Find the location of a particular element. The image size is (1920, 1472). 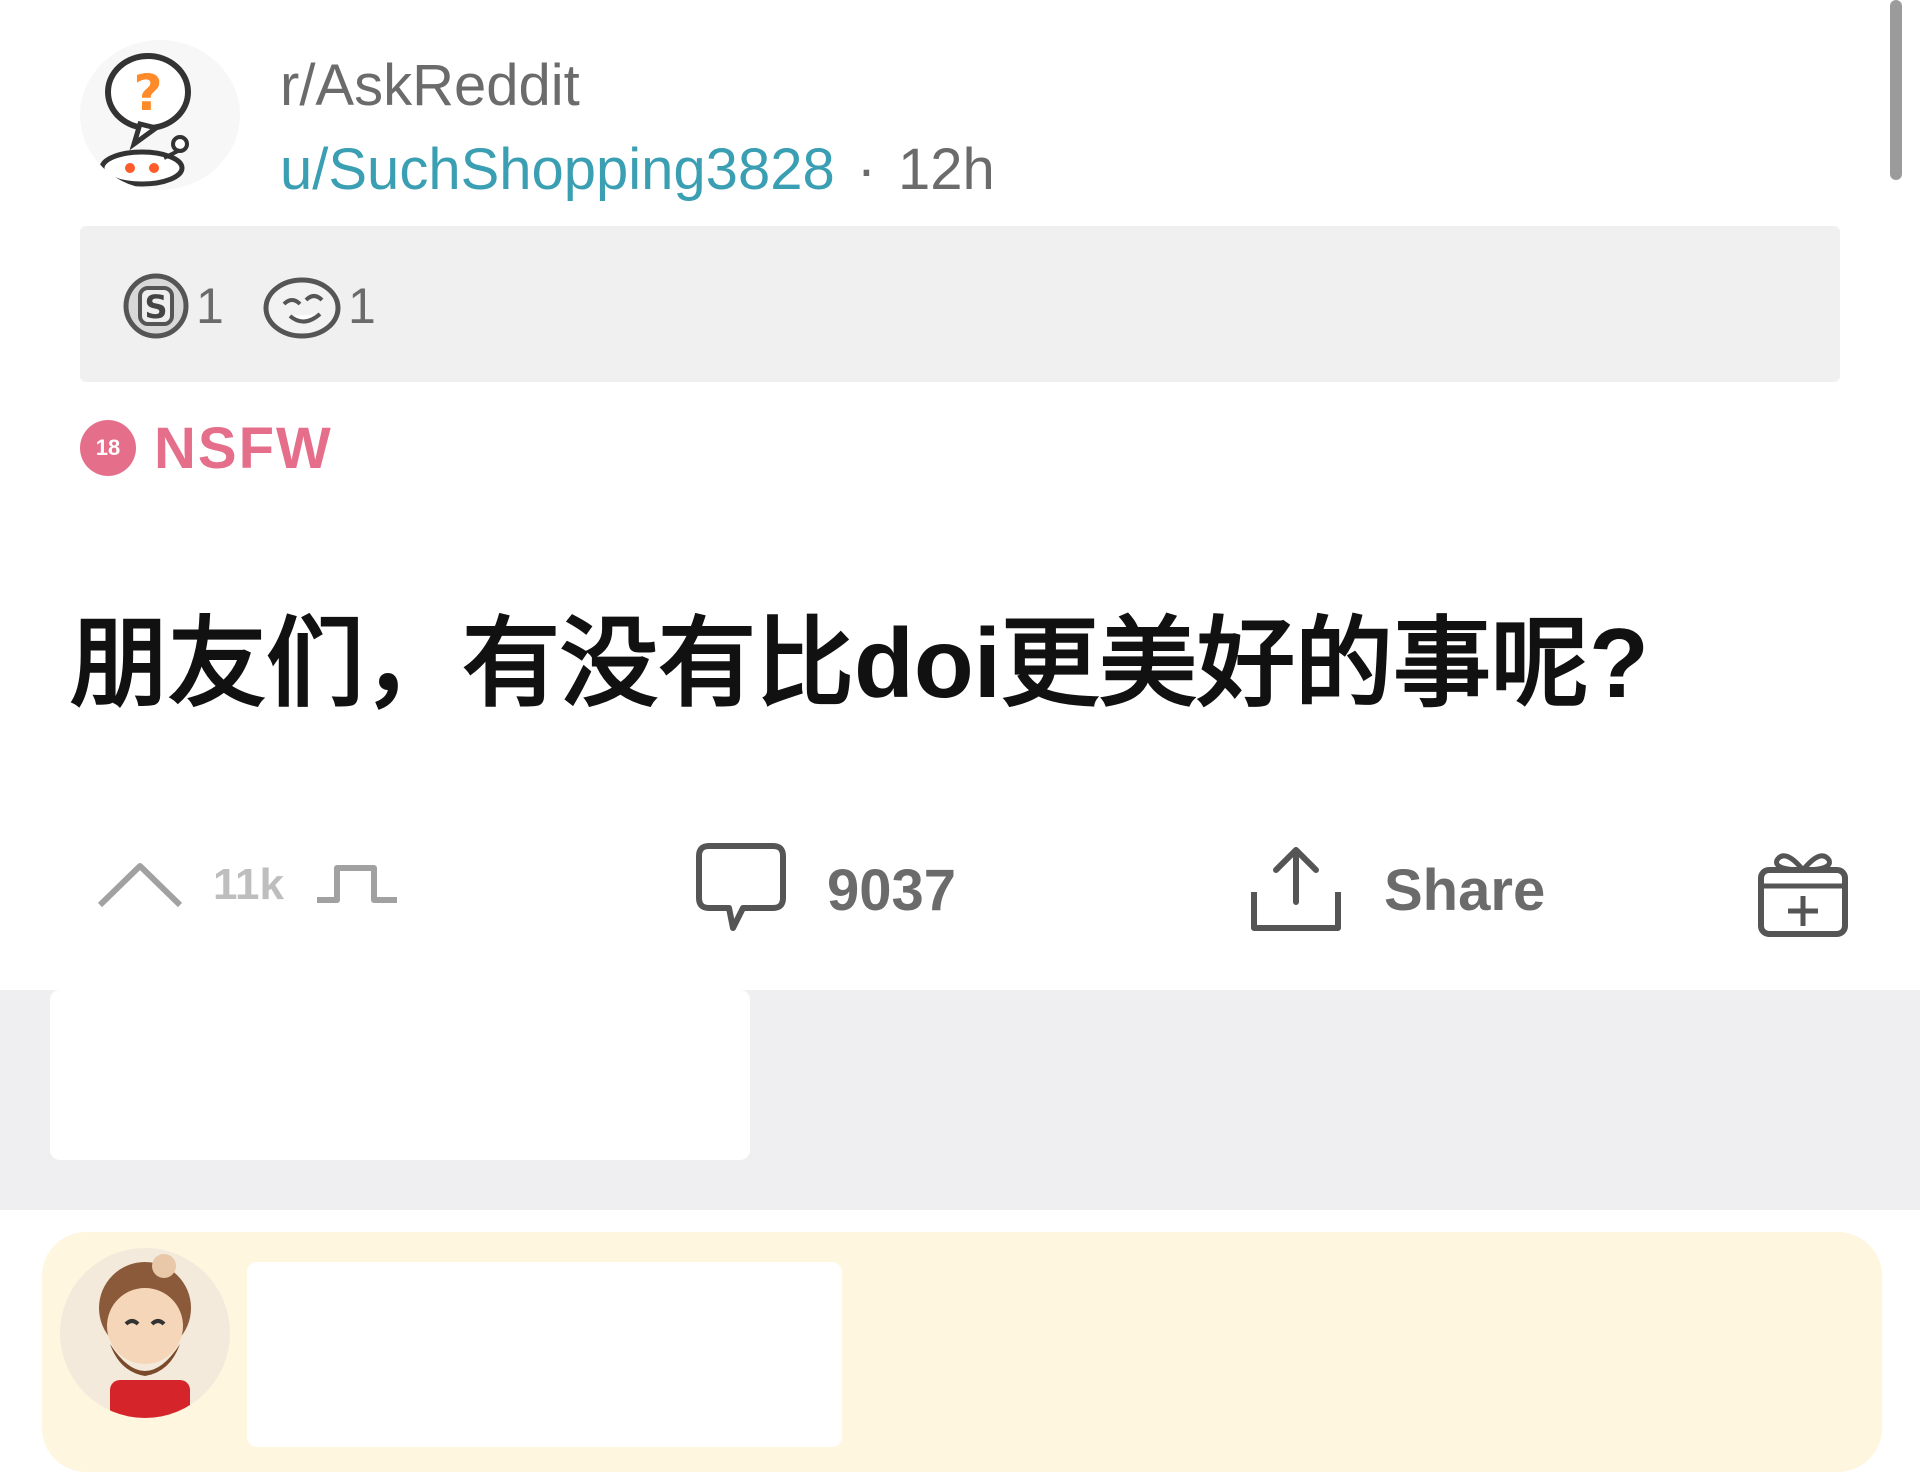

award-laughing: 1 is located at coordinates (318, 306).